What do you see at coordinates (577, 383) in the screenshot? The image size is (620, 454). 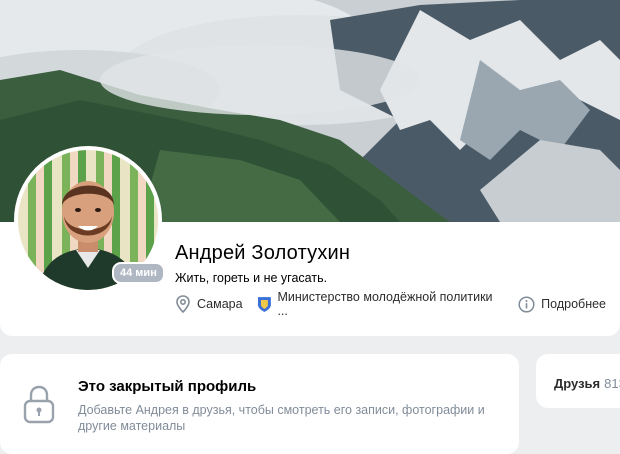 I see `friends-label: Друзья` at bounding box center [577, 383].